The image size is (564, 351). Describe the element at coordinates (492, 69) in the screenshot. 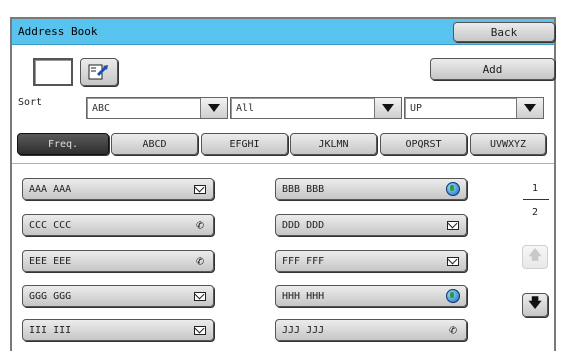

I see `add-button: Add` at that location.